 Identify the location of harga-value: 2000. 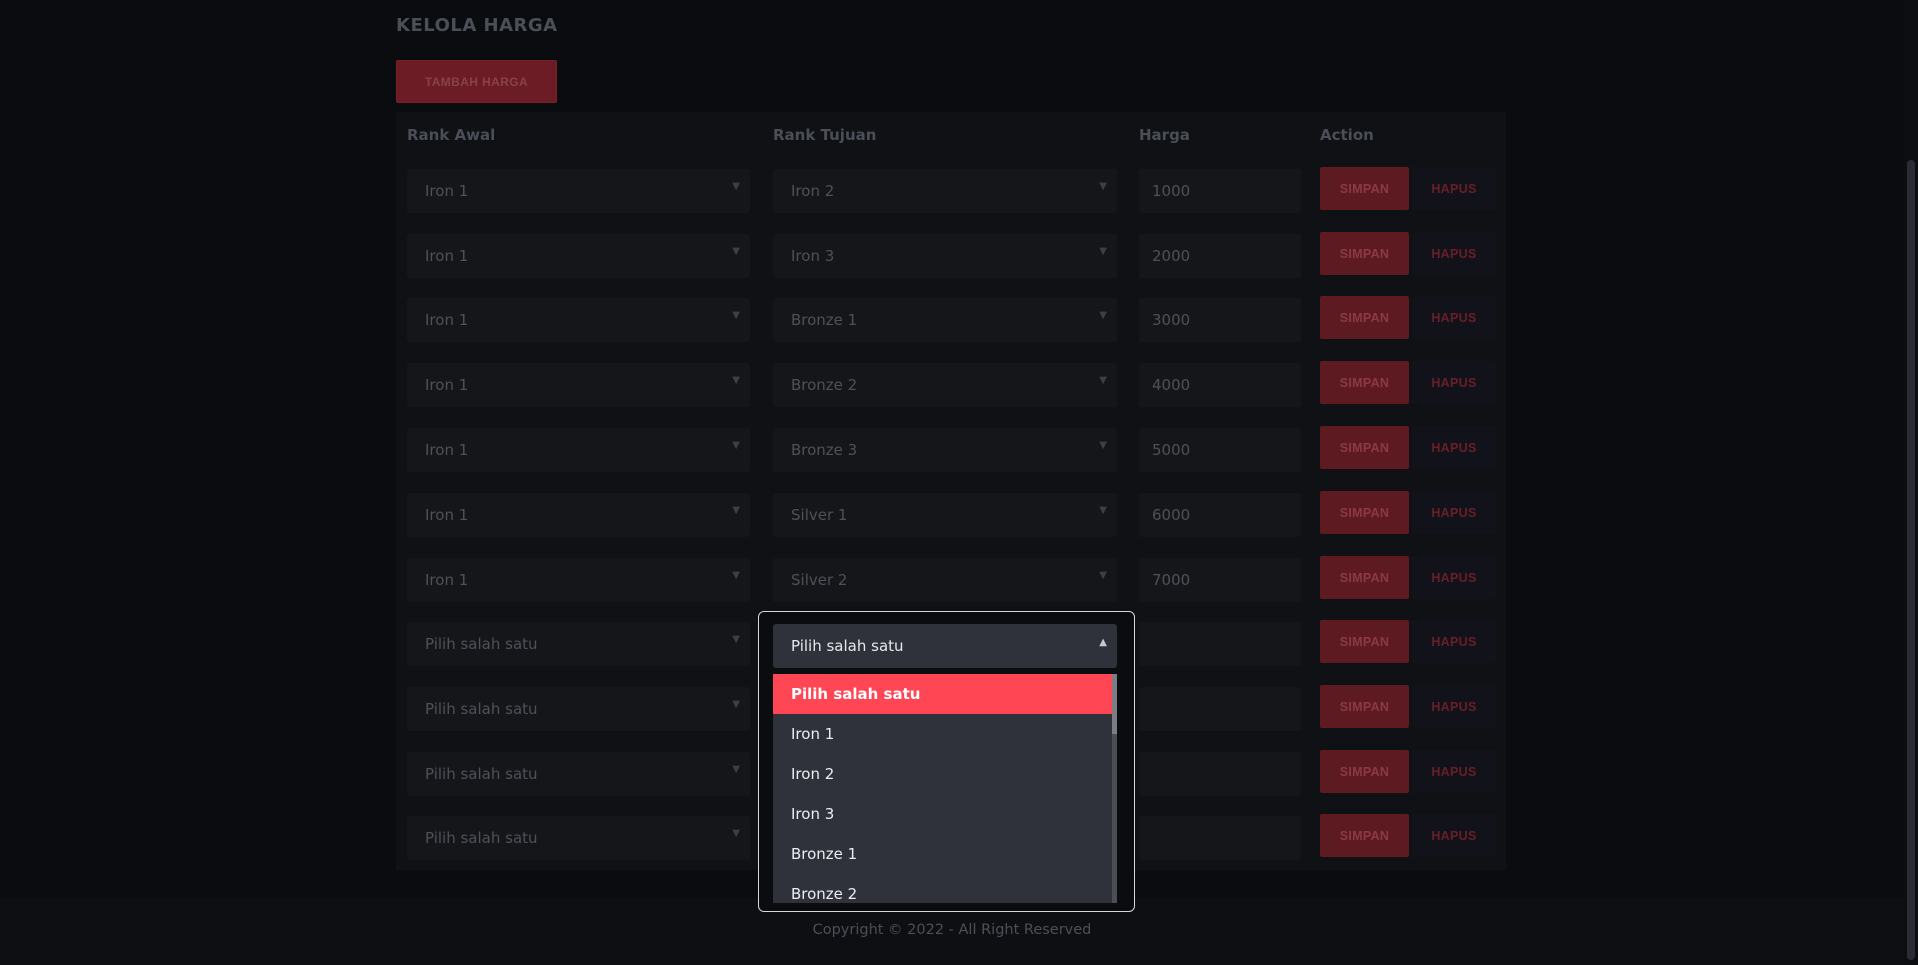
(1171, 256).